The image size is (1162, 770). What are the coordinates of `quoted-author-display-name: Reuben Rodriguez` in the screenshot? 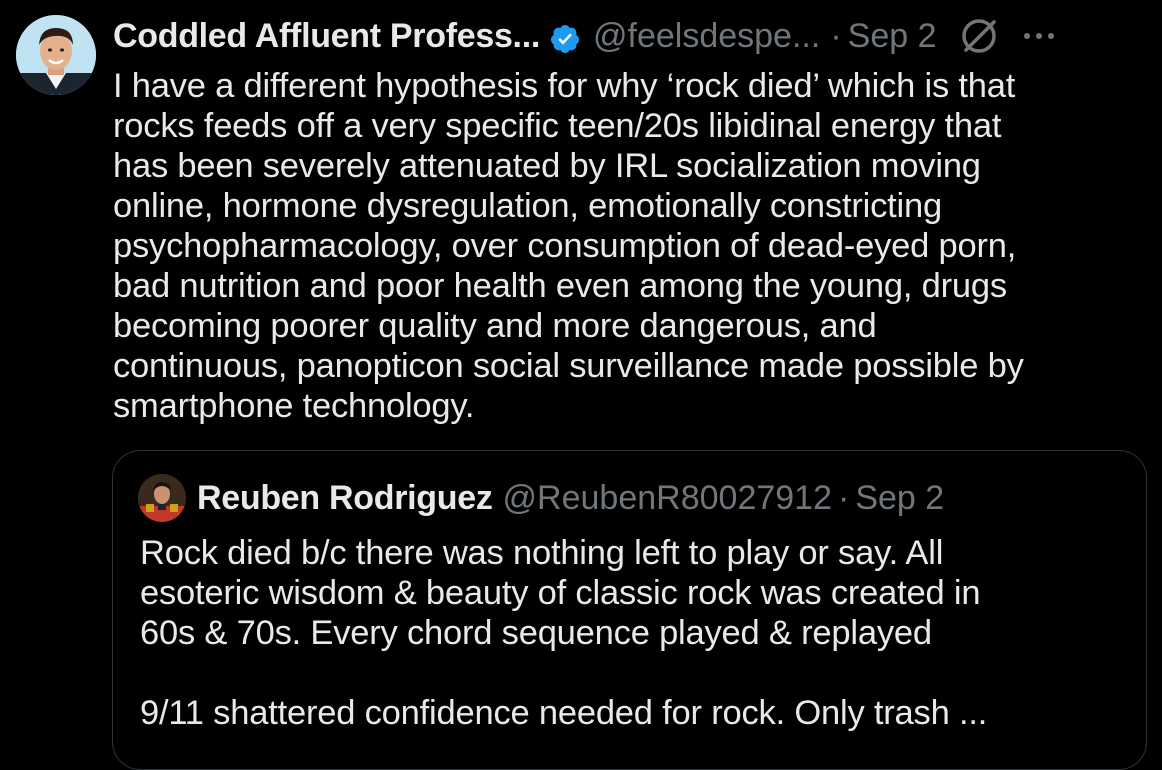 It's located at (345, 498).